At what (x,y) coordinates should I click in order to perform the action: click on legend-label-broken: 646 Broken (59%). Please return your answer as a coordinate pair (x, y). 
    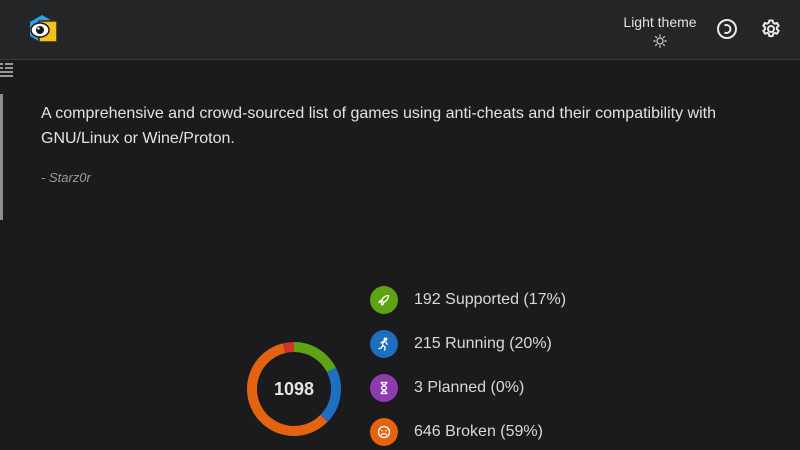
    Looking at the image, I should click on (478, 431).